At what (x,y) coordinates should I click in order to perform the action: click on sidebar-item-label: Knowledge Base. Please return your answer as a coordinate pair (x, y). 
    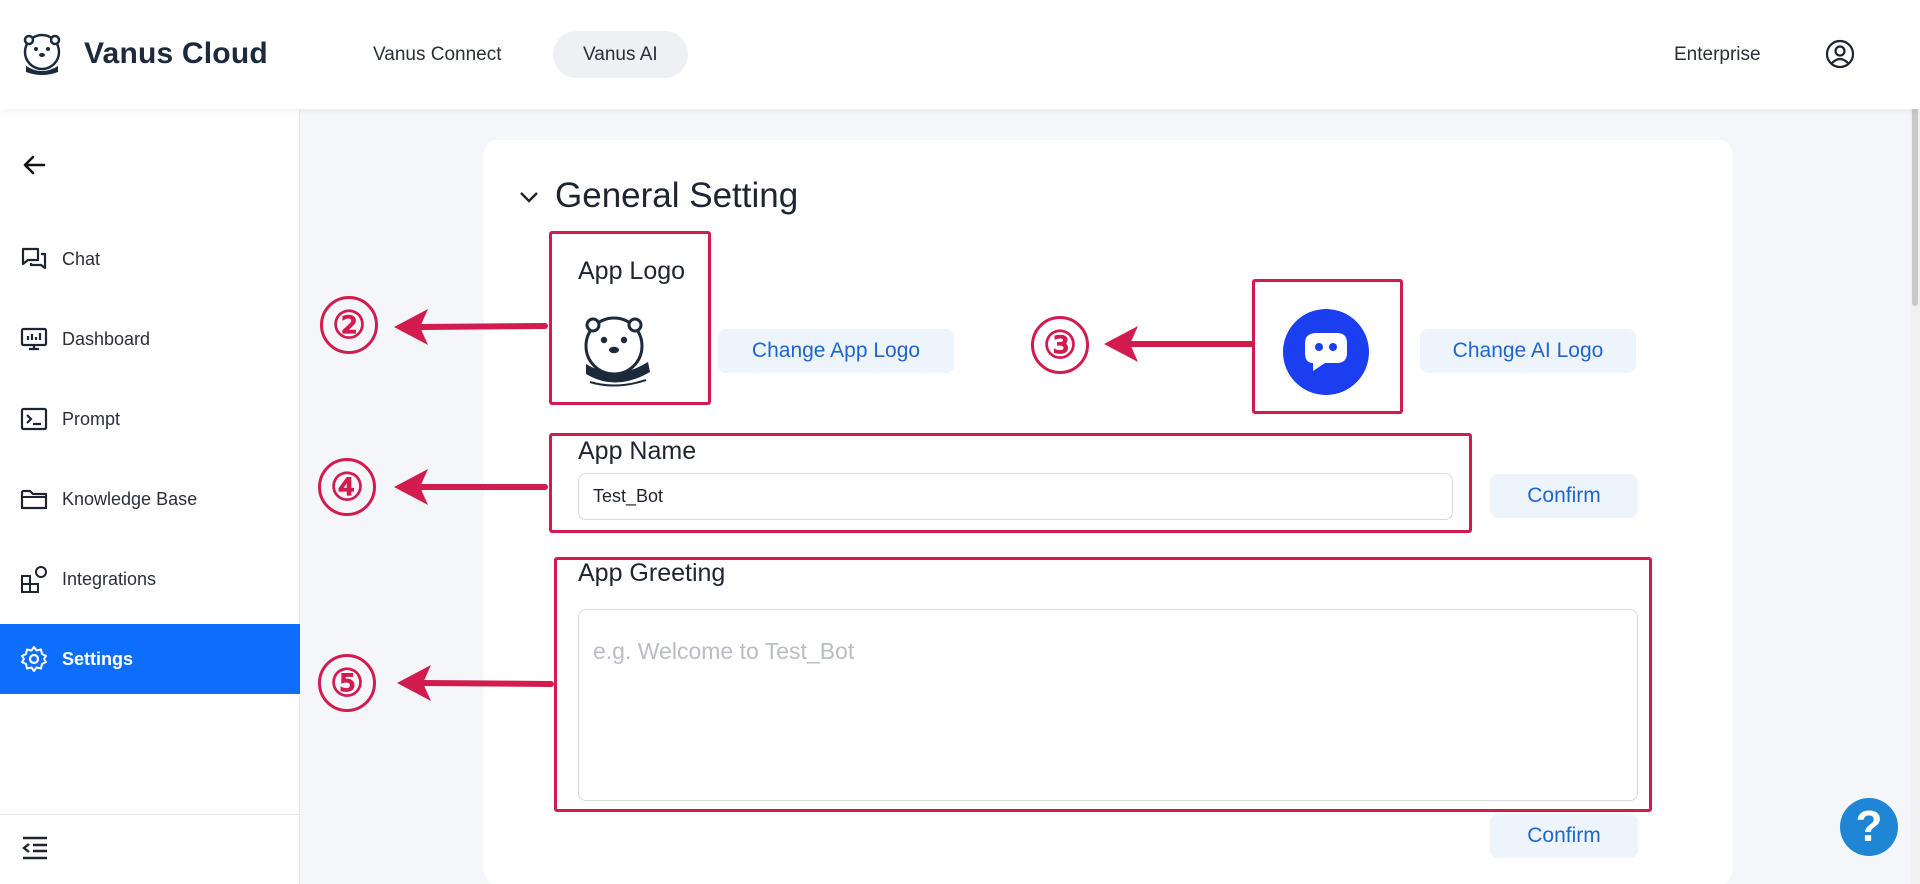
    Looking at the image, I should click on (130, 498).